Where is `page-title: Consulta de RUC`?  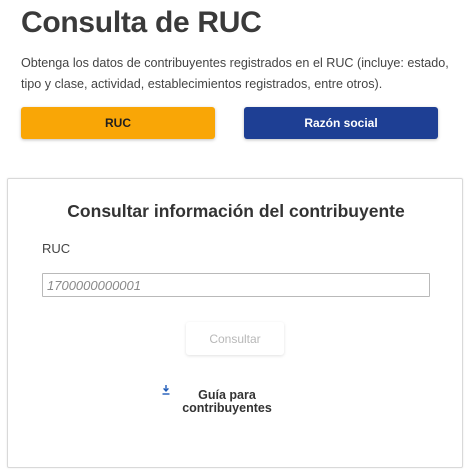
page-title: Consulta de RUC is located at coordinates (141, 22).